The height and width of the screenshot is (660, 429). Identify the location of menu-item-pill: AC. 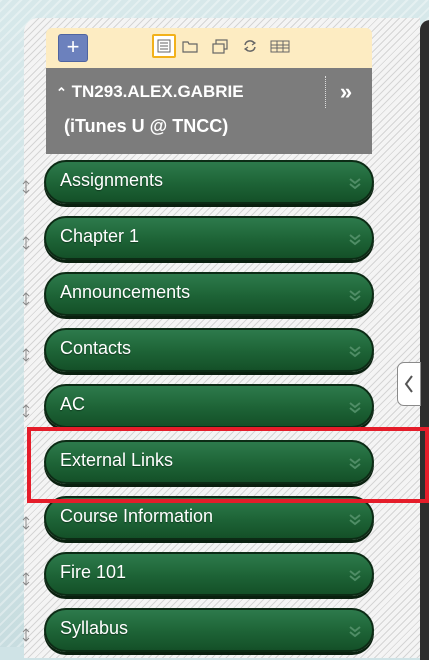
(209, 406).